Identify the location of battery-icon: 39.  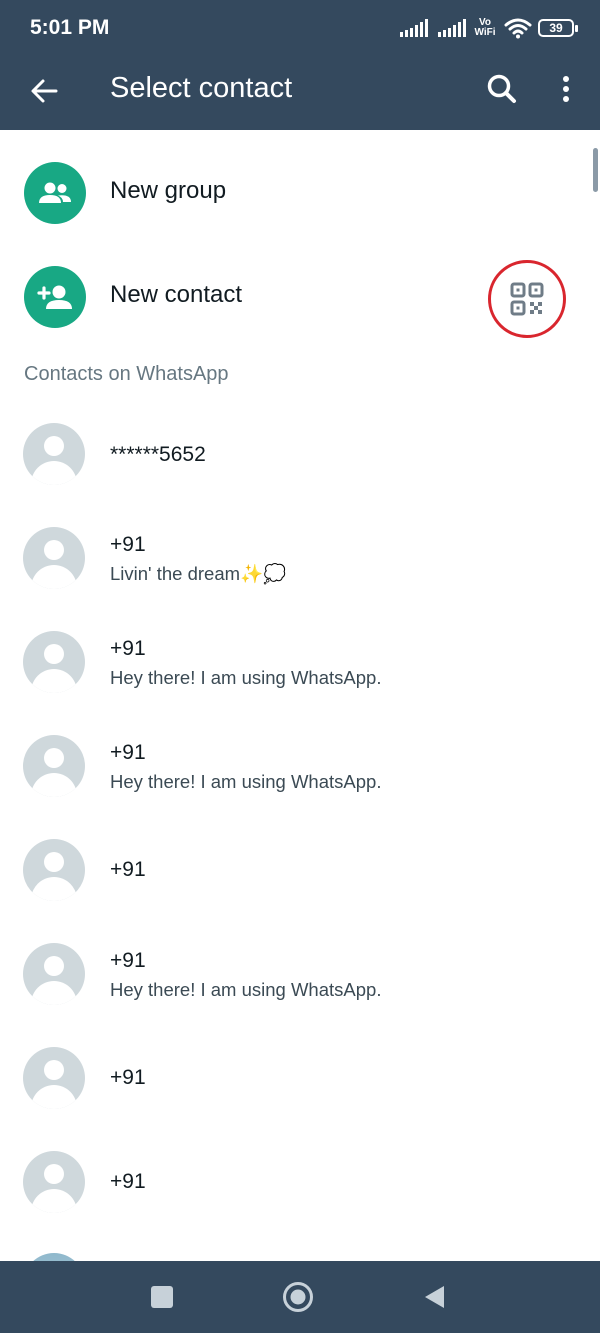
(558, 28).